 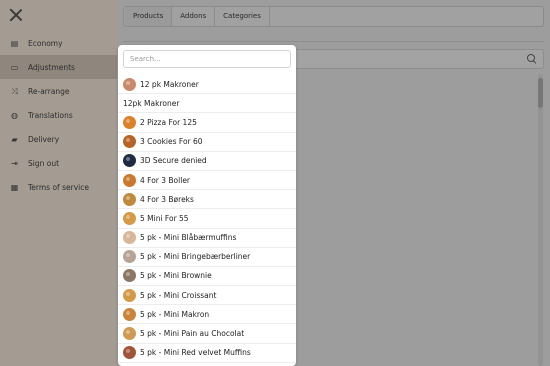 What do you see at coordinates (207, 200) in the screenshot?
I see `dropdown-option: 4 For 3 Børeks` at bounding box center [207, 200].